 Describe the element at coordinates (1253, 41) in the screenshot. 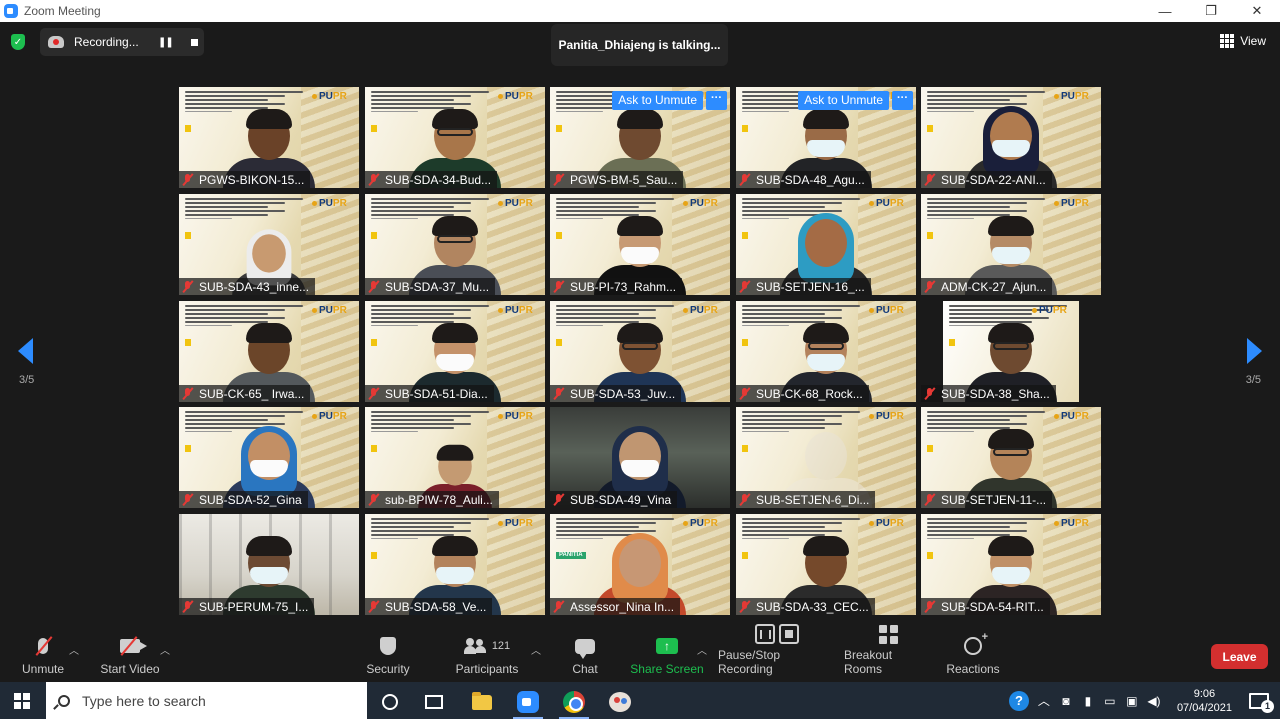

I see `view-label: View` at that location.